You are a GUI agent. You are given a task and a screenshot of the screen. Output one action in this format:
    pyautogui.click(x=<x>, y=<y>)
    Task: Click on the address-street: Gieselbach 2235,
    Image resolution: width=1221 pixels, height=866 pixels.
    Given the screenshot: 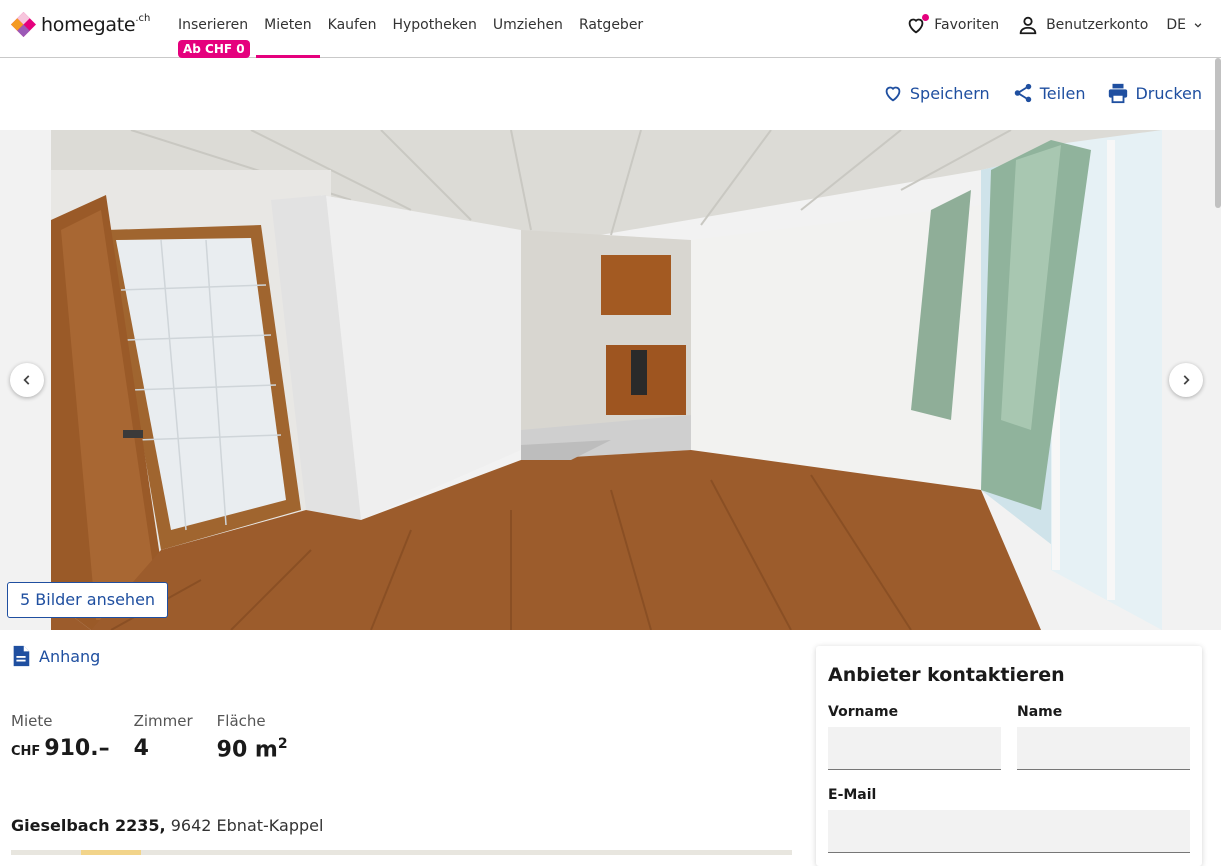 What is the action you would take?
    pyautogui.click(x=88, y=825)
    